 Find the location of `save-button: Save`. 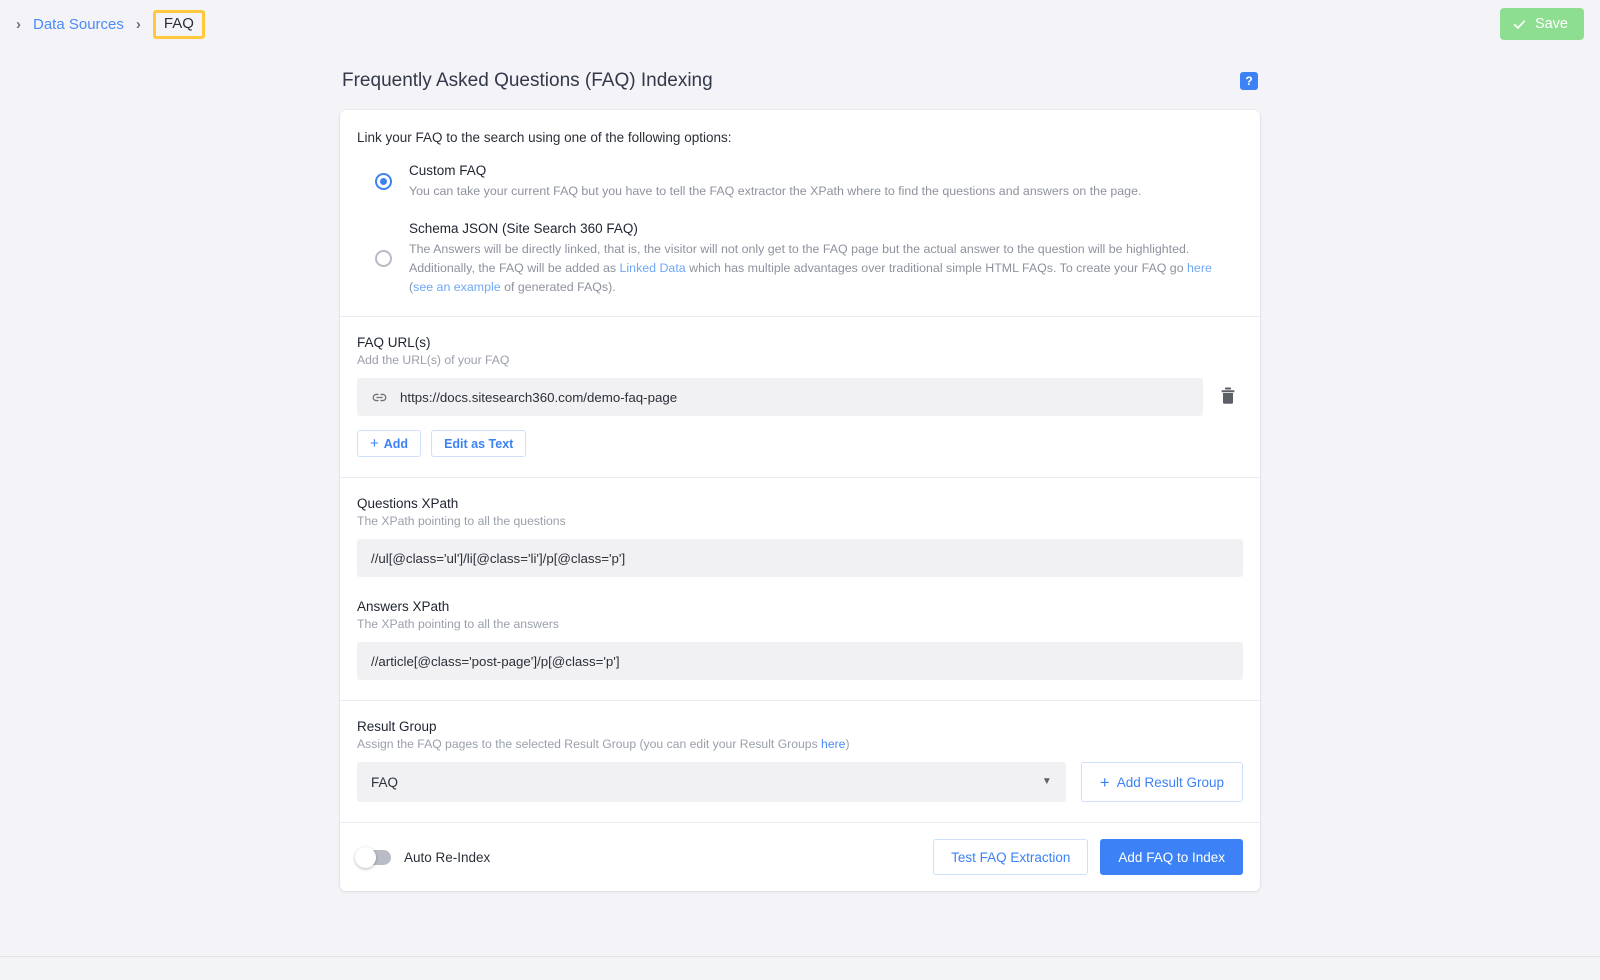

save-button: Save is located at coordinates (1541, 24).